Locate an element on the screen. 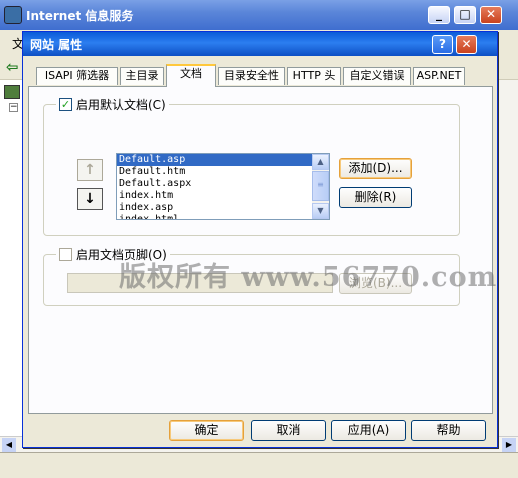  document-list-item: Default.asp is located at coordinates (215, 160).